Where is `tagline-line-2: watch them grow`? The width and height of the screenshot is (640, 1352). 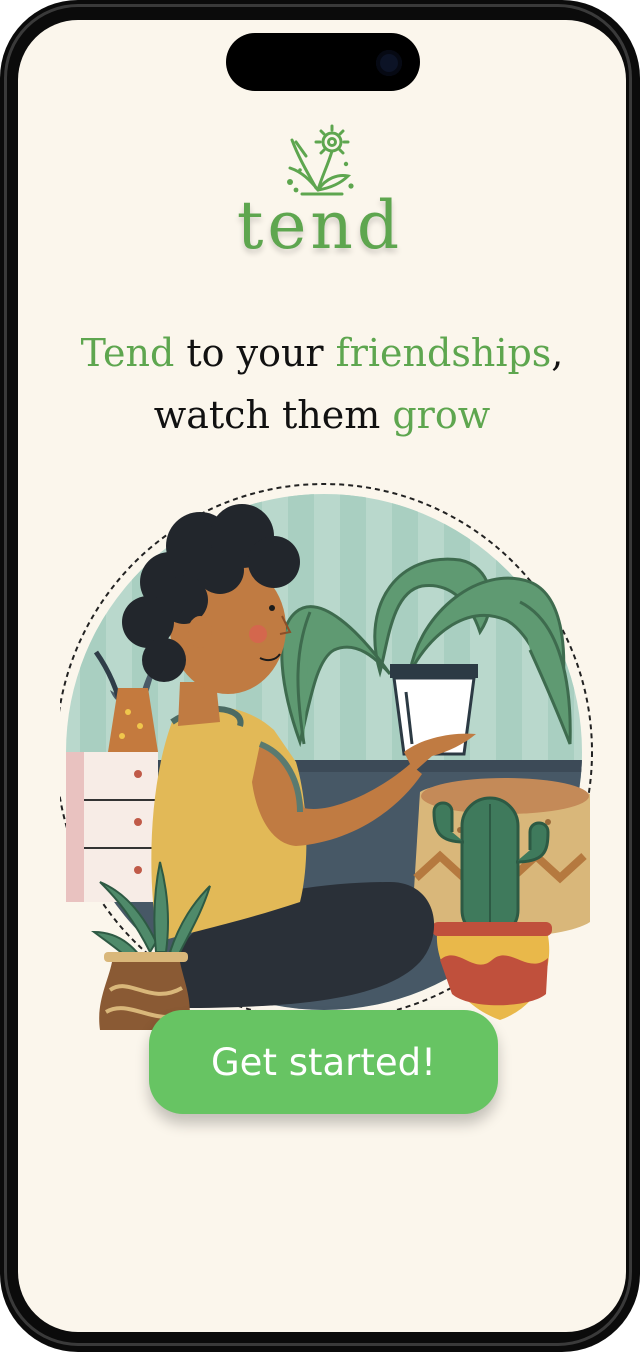
tagline-line-2: watch them grow is located at coordinates (322, 415).